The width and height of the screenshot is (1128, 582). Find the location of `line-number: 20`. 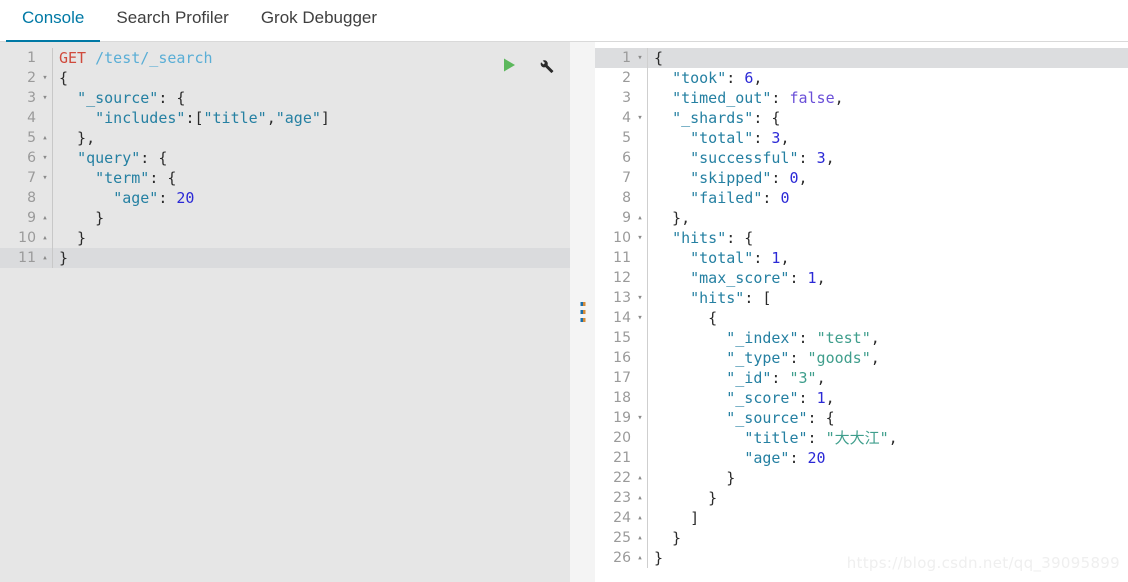

line-number: 20 is located at coordinates (622, 438).